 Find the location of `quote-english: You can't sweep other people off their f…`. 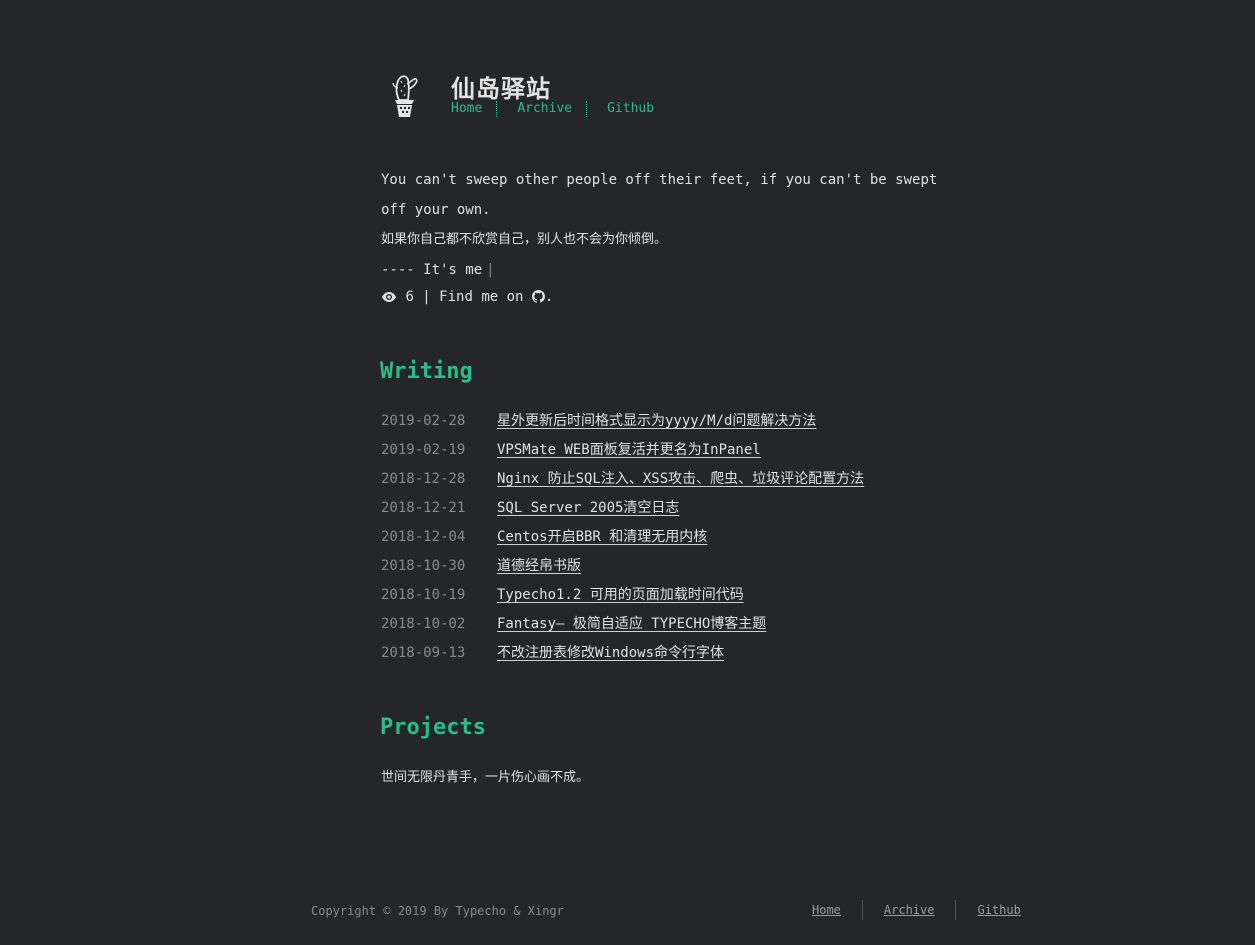

quote-english: You can't sweep other people off their f… is located at coordinates (659, 195).